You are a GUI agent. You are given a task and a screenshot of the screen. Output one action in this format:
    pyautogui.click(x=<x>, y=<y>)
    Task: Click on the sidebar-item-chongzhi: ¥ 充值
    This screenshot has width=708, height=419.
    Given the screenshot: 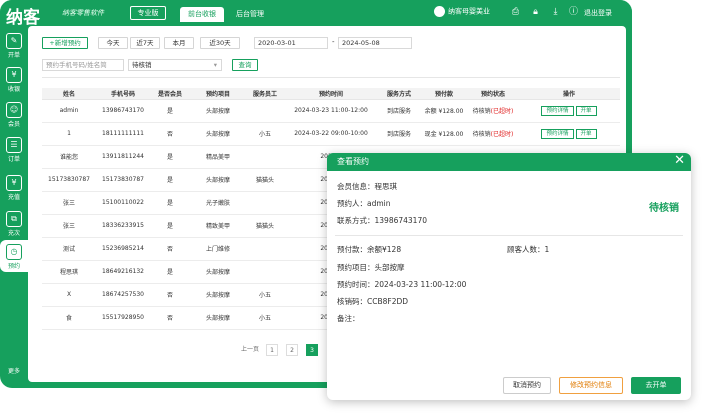 What is the action you would take?
    pyautogui.click(x=14, y=187)
    